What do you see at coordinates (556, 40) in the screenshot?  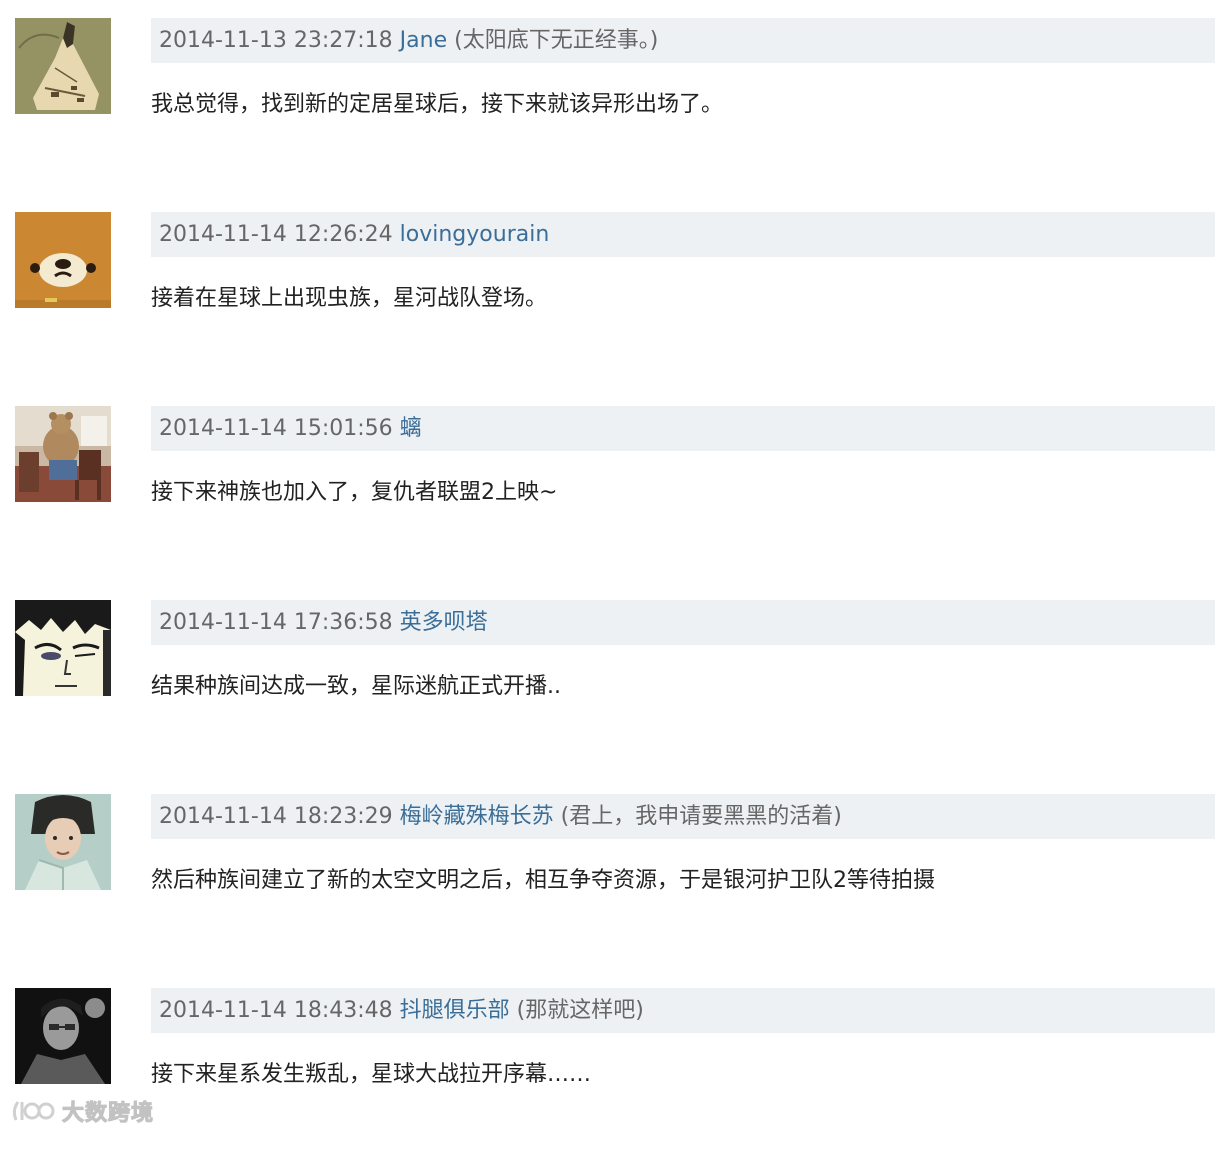 I see `comment-author-signature: (太阳底下无正经事。)` at bounding box center [556, 40].